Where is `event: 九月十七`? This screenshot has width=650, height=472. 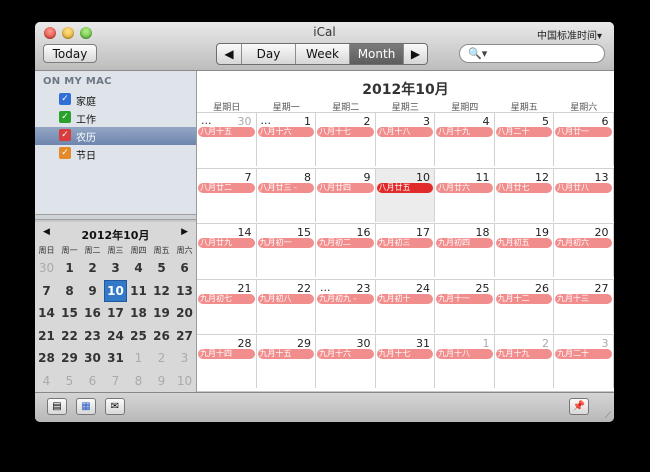
event: 九月十七 is located at coordinates (404, 354).